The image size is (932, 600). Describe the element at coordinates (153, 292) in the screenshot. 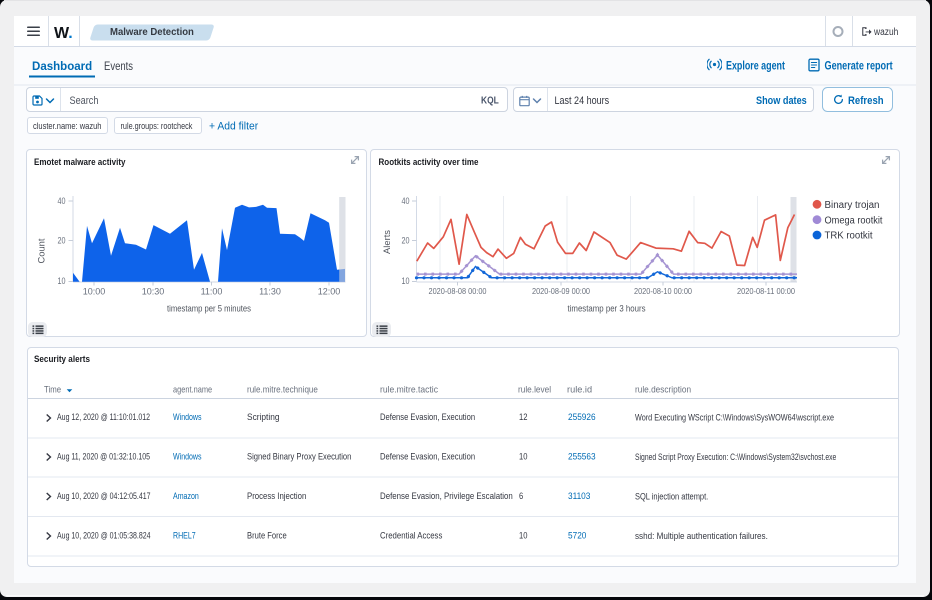

I see `svg-text: 10:30` at that location.